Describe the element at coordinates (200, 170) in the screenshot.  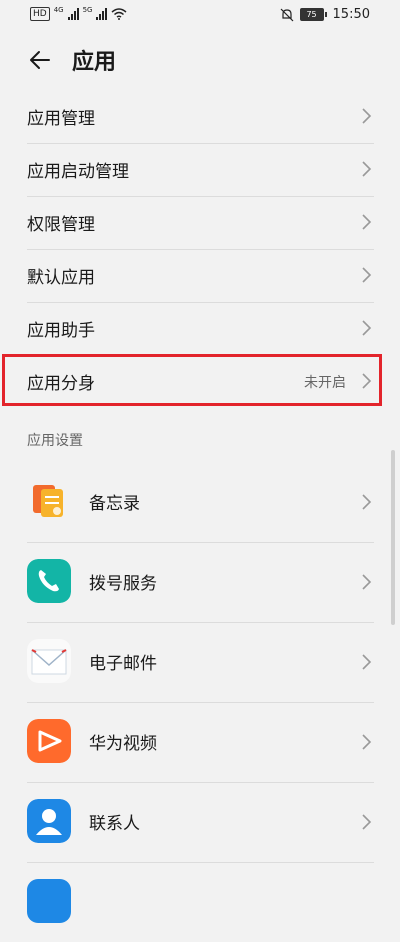
I see `menu-app-launch-management: 应用启动管理` at that location.